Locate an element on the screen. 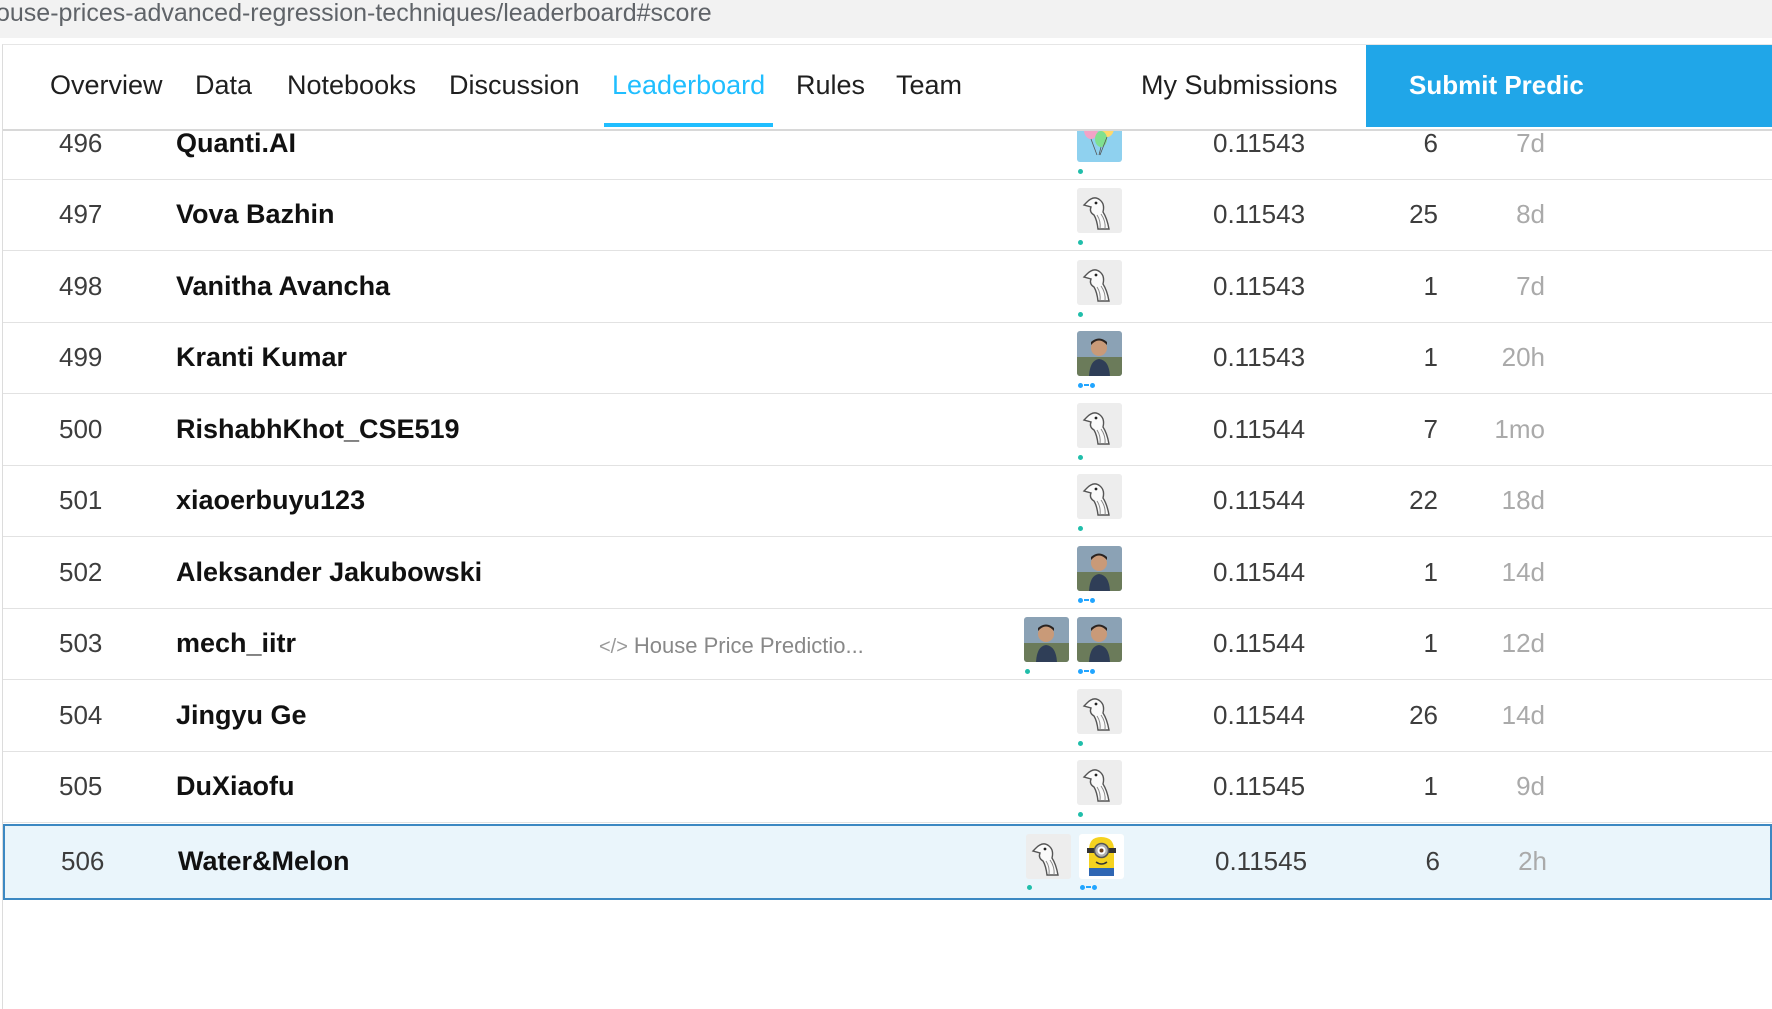 The image size is (1772, 1009). last-submission-cell: 1mo is located at coordinates (1519, 429).